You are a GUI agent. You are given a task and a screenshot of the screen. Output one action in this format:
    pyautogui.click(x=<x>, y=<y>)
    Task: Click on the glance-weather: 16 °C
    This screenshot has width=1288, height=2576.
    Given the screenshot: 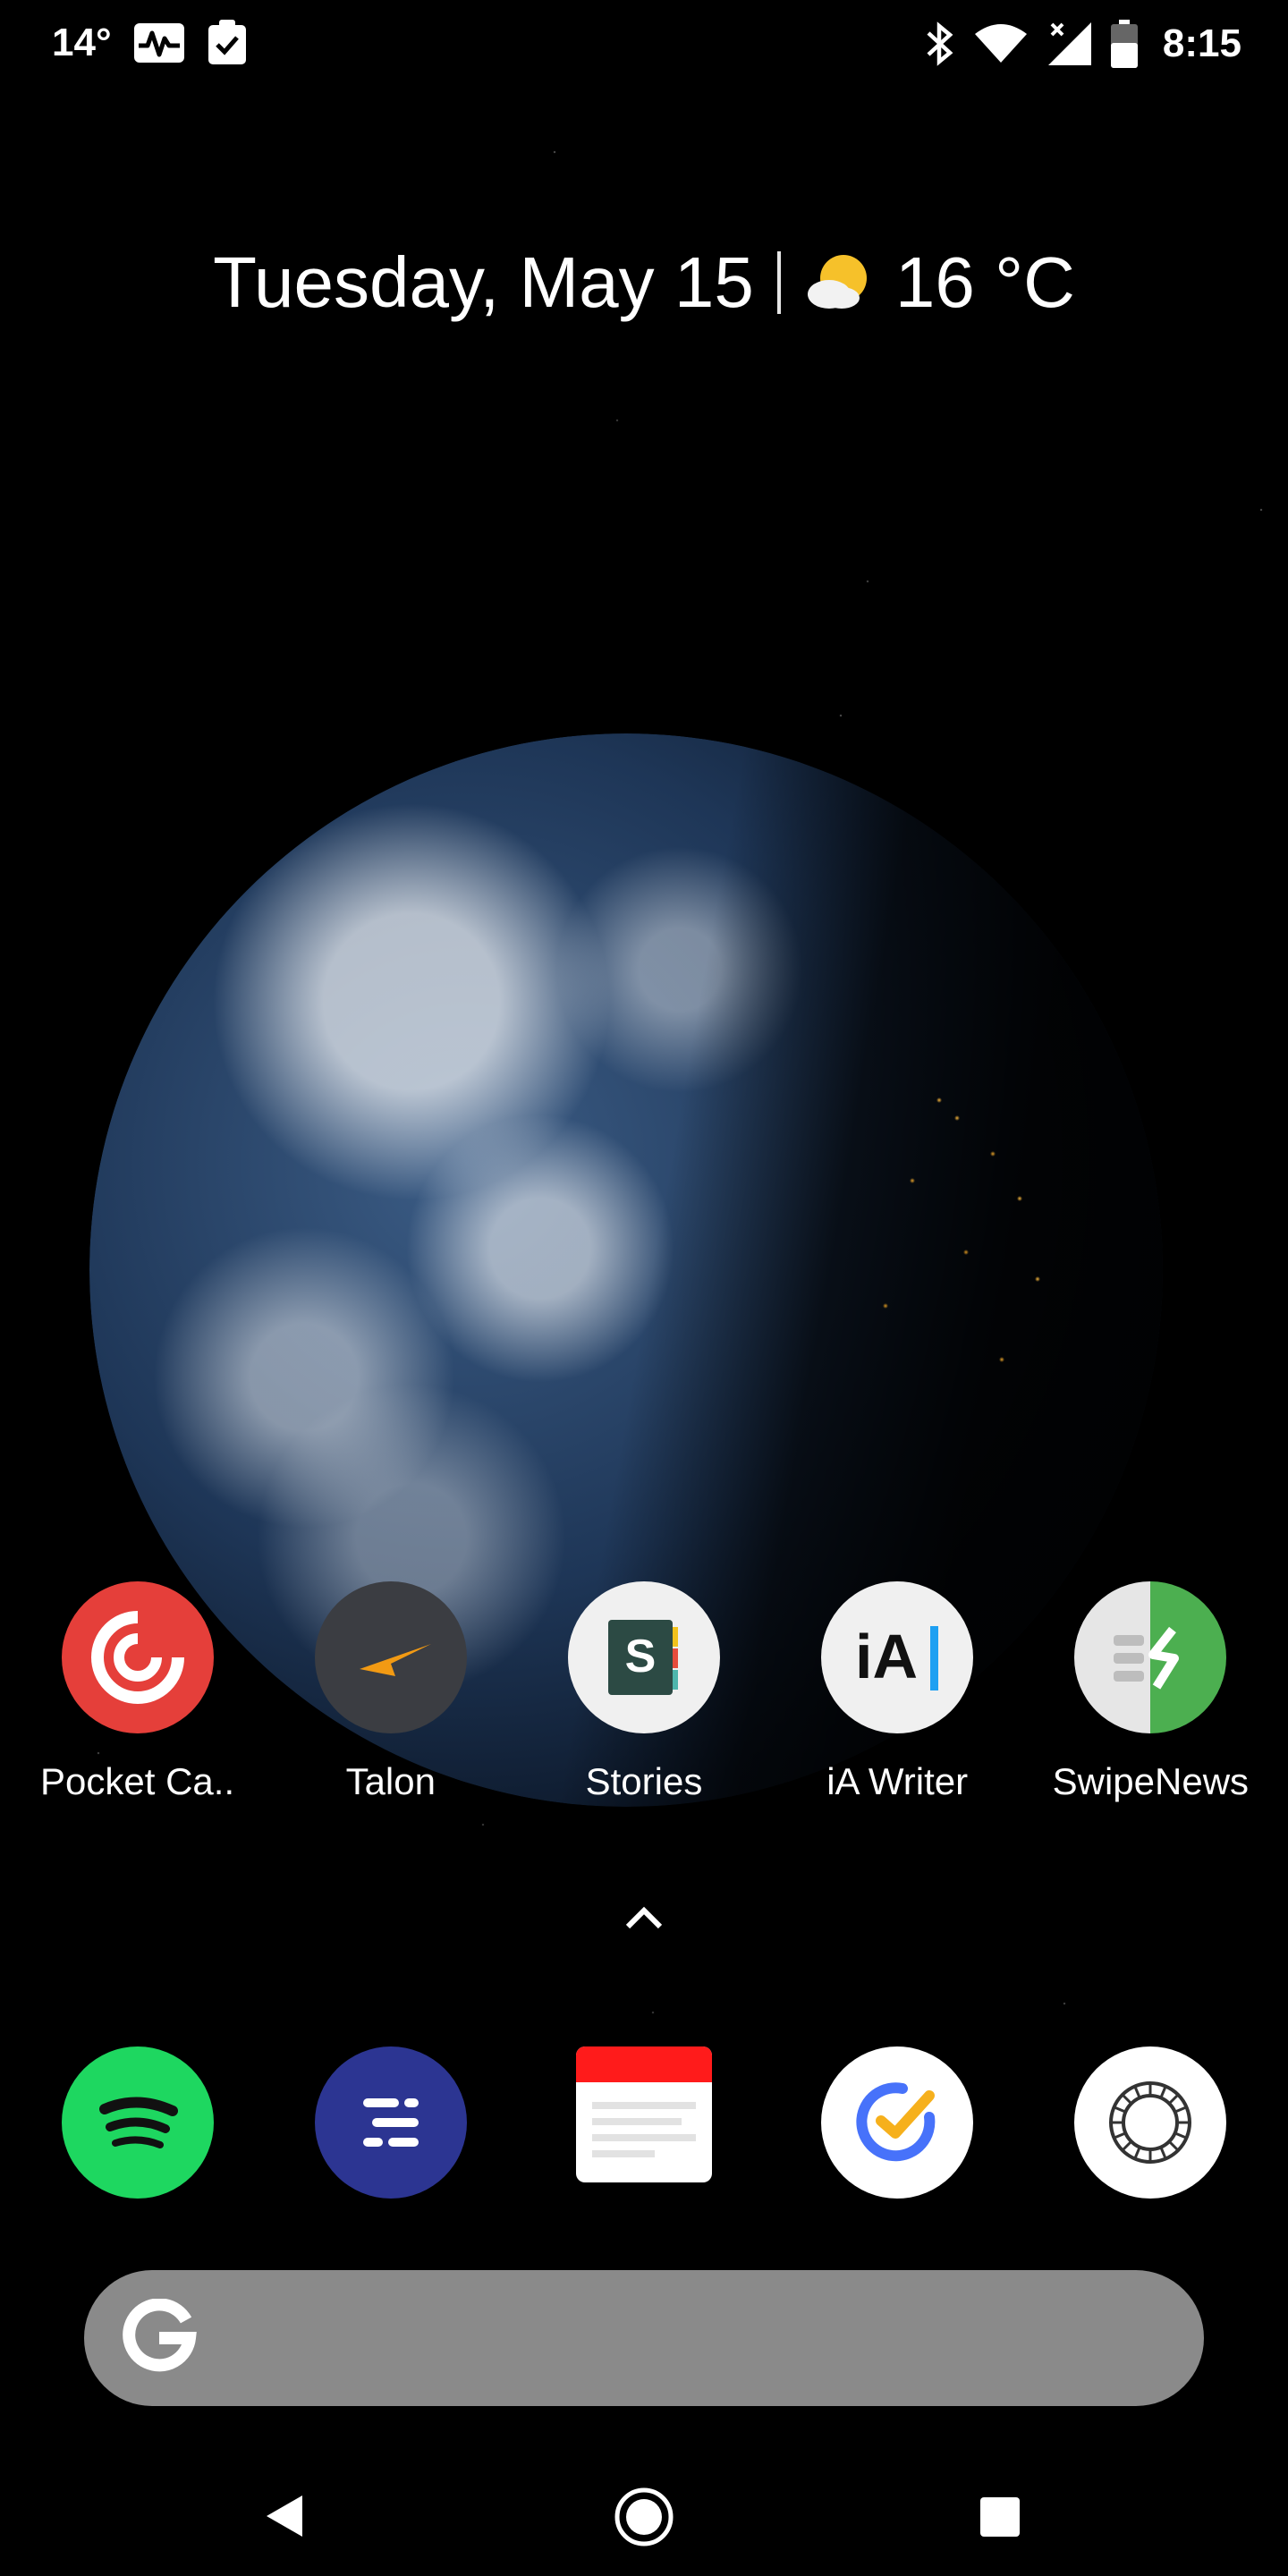 What is the action you would take?
    pyautogui.click(x=985, y=283)
    